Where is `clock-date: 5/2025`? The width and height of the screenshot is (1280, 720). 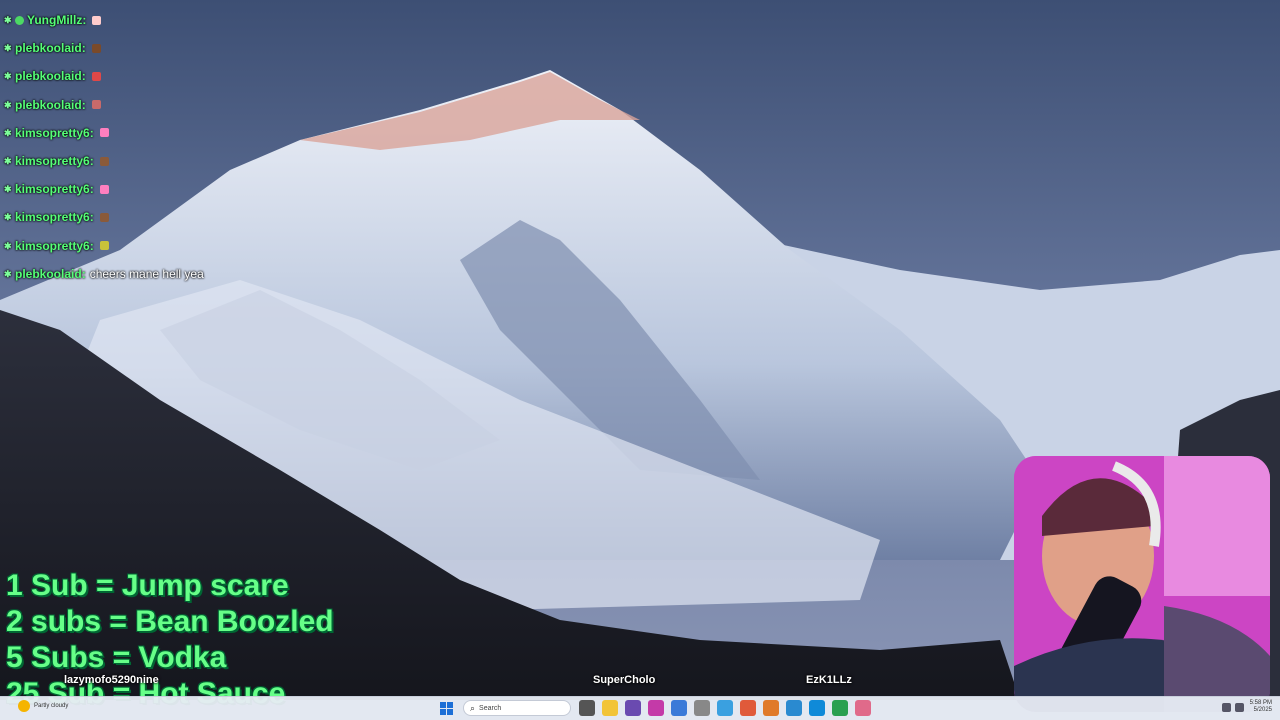 clock-date: 5/2025 is located at coordinates (1262, 710).